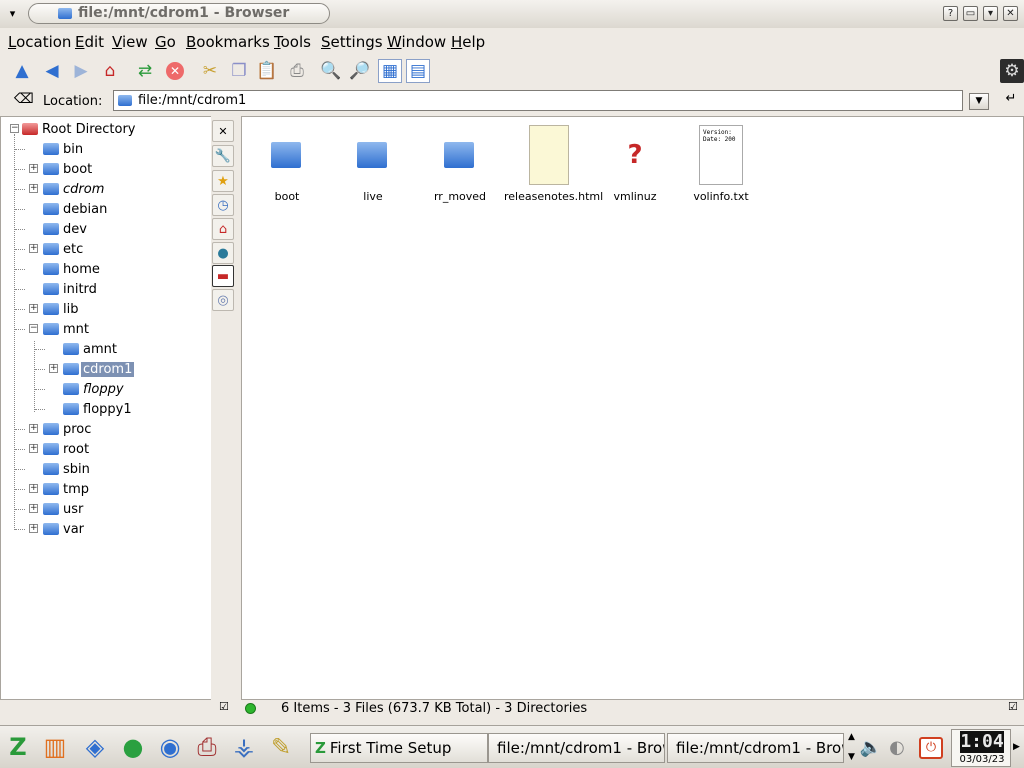 The height and width of the screenshot is (768, 1024). Describe the element at coordinates (721, 163) in the screenshot. I see `file-item: Version: Date: 200 volinfo.txt` at that location.